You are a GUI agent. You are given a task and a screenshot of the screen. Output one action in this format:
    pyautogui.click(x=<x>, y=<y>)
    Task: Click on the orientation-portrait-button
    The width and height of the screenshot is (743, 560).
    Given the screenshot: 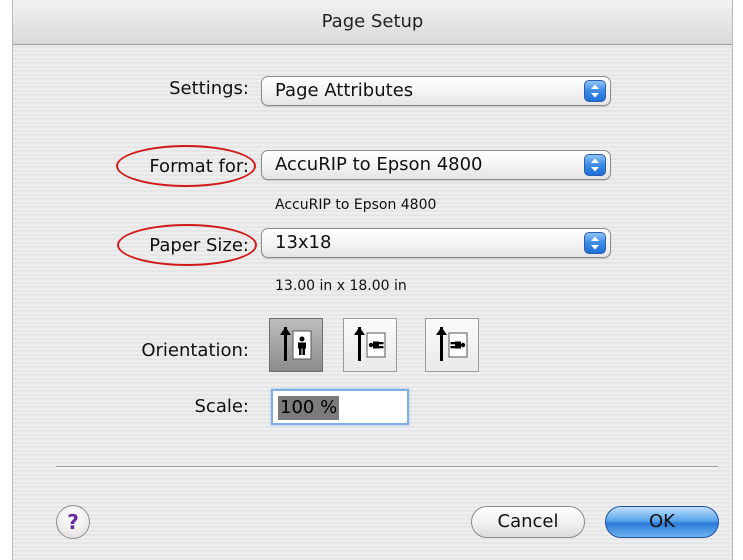 What is the action you would take?
    pyautogui.click(x=296, y=345)
    